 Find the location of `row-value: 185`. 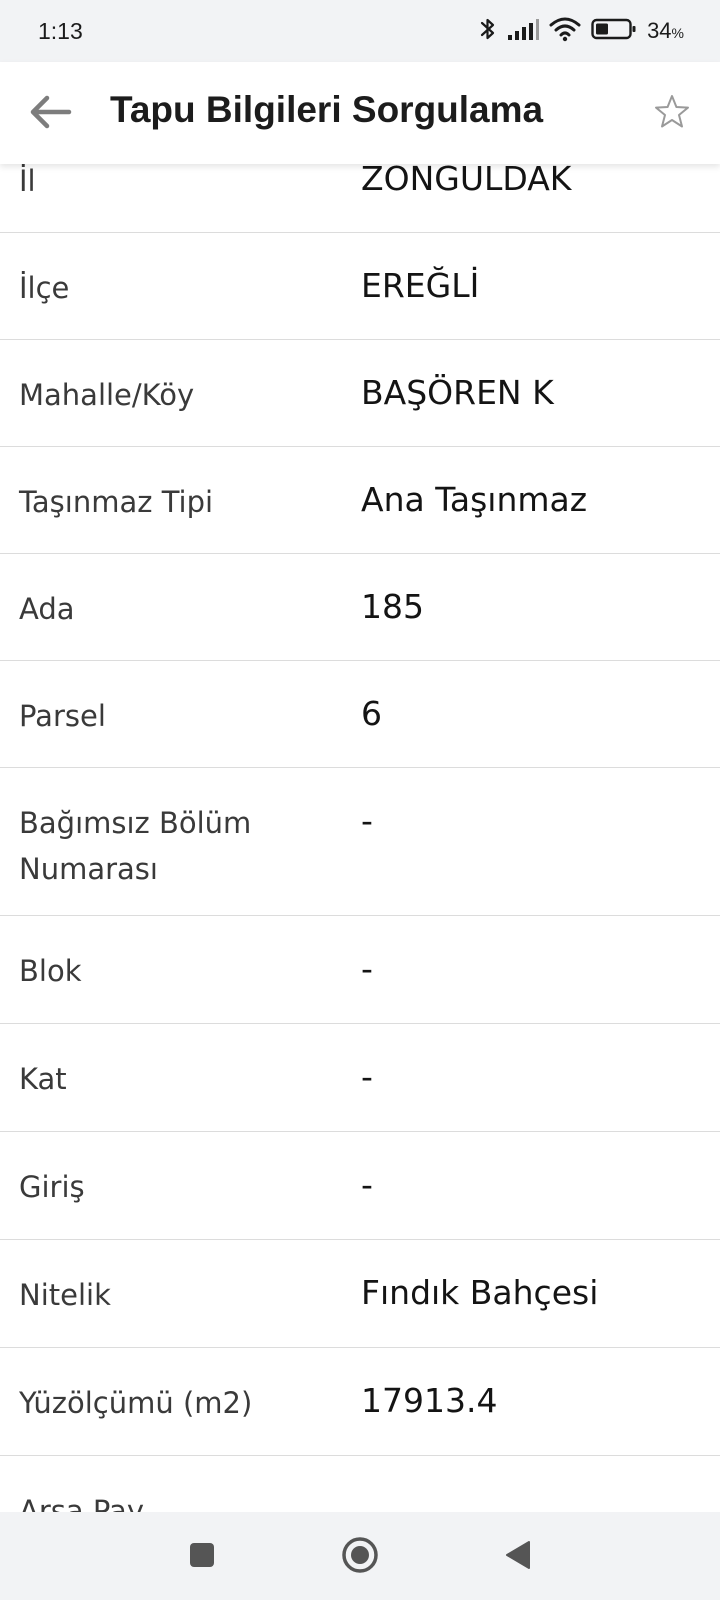

row-value: 185 is located at coordinates (392, 606).